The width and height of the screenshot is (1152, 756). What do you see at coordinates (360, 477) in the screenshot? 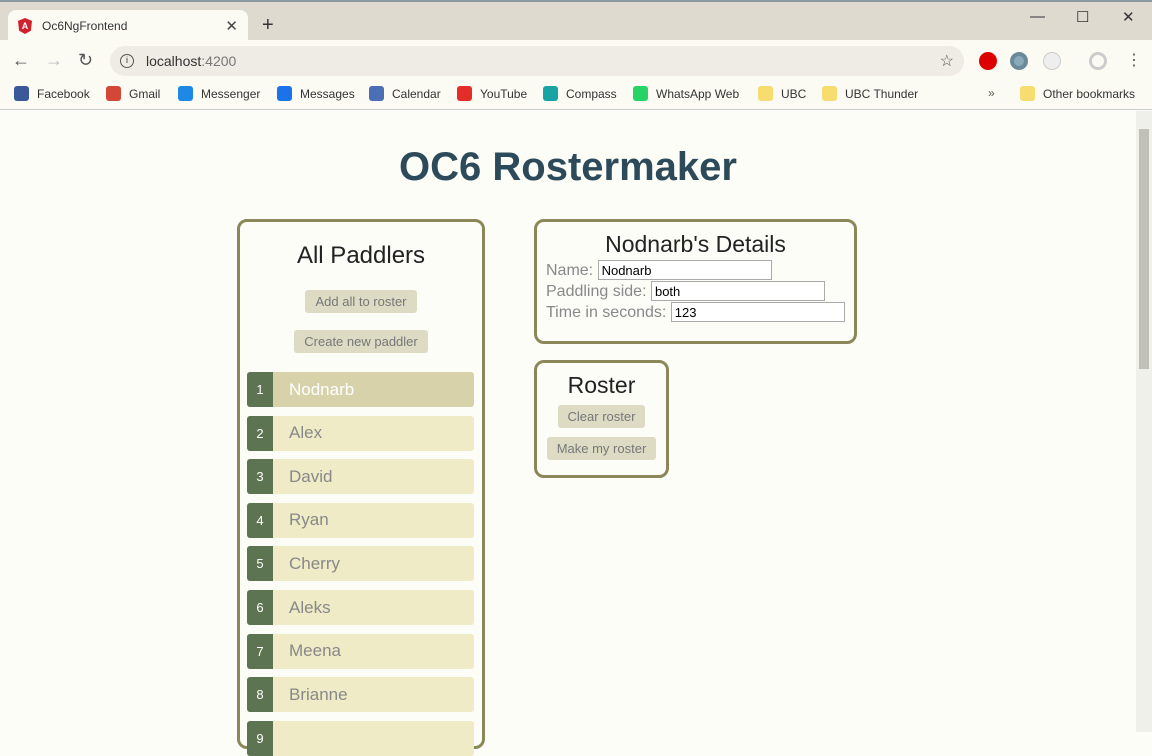
I see `paddler-item: 3 David` at bounding box center [360, 477].